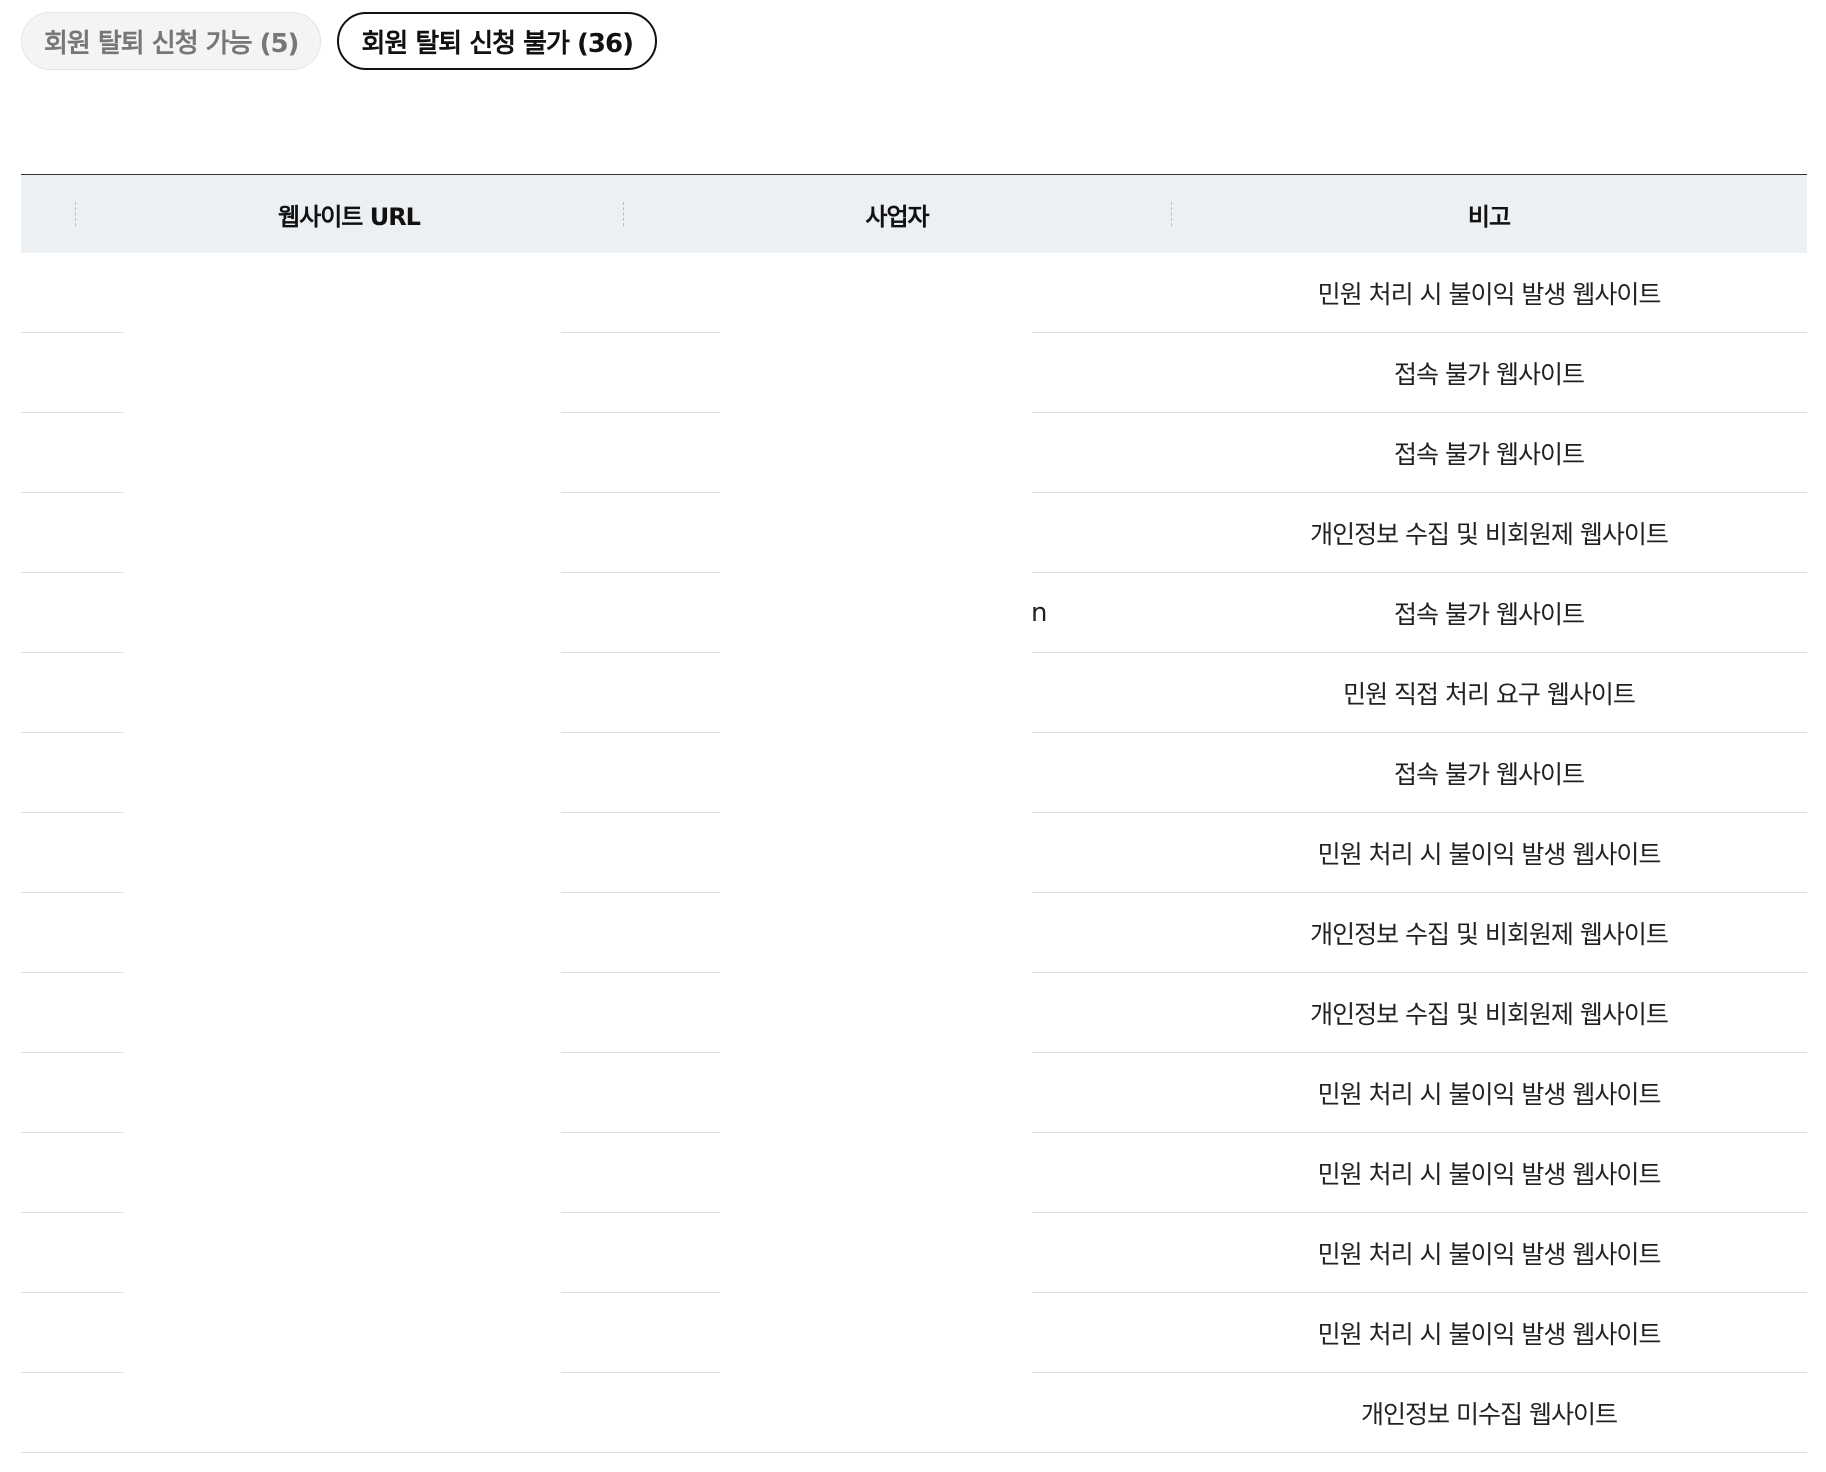 This screenshot has height=1472, width=1826. Describe the element at coordinates (171, 41) in the screenshot. I see `tab-withdrawal-possible: 회원 탈퇴 신청 가능 (5)` at that location.